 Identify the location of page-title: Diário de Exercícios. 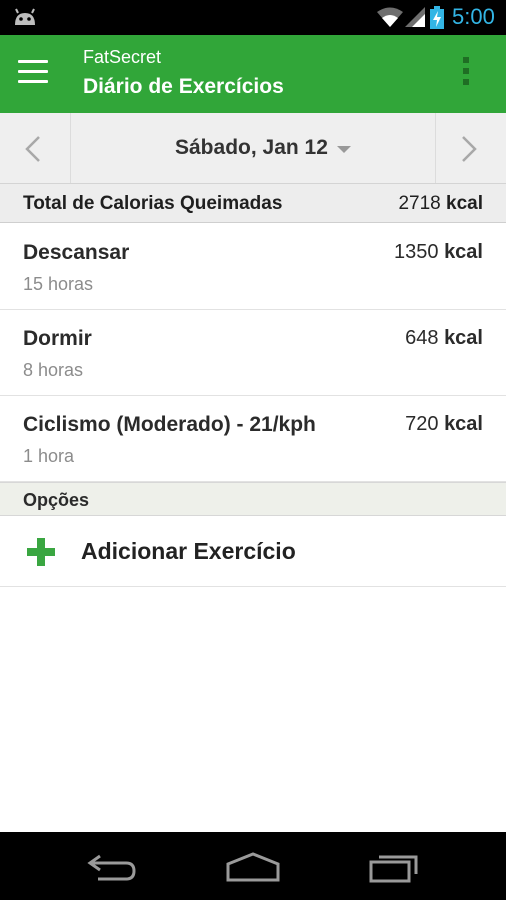
(183, 86).